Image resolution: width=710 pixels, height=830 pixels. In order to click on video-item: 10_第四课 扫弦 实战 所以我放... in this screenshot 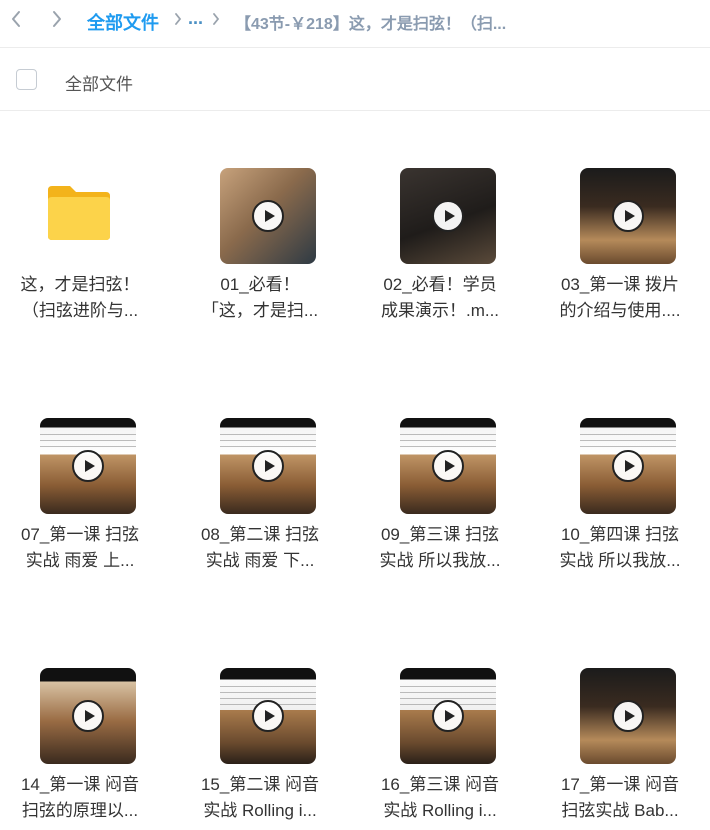, I will do `click(620, 466)`.